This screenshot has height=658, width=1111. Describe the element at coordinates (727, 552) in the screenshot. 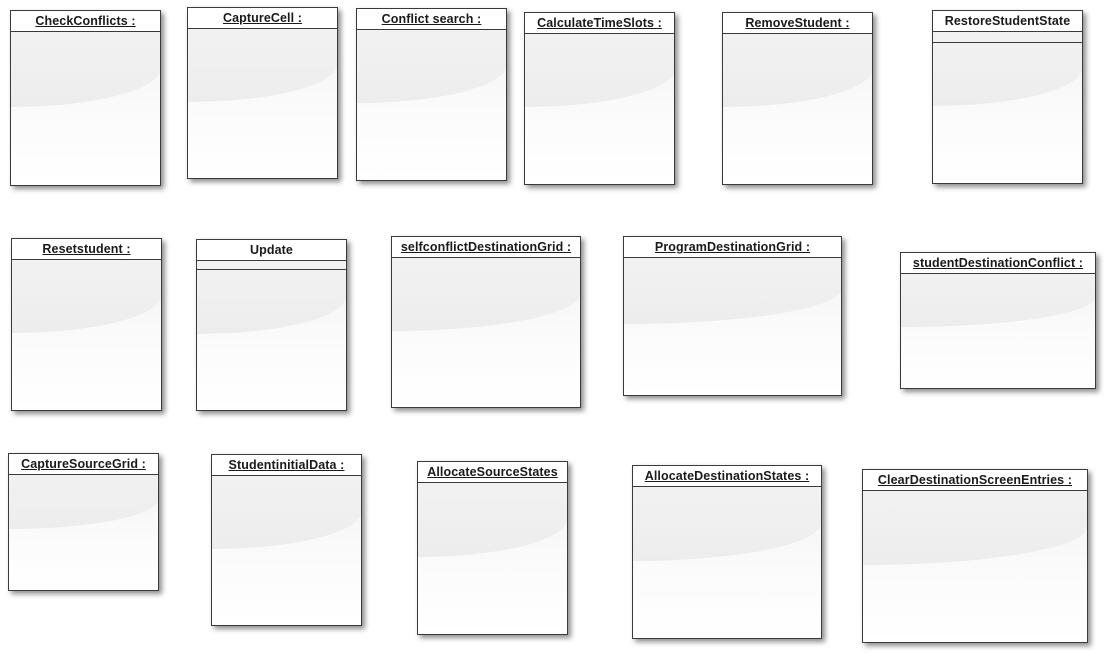

I see `object-allocate-destination-states: AllocateDestinationStates :` at that location.